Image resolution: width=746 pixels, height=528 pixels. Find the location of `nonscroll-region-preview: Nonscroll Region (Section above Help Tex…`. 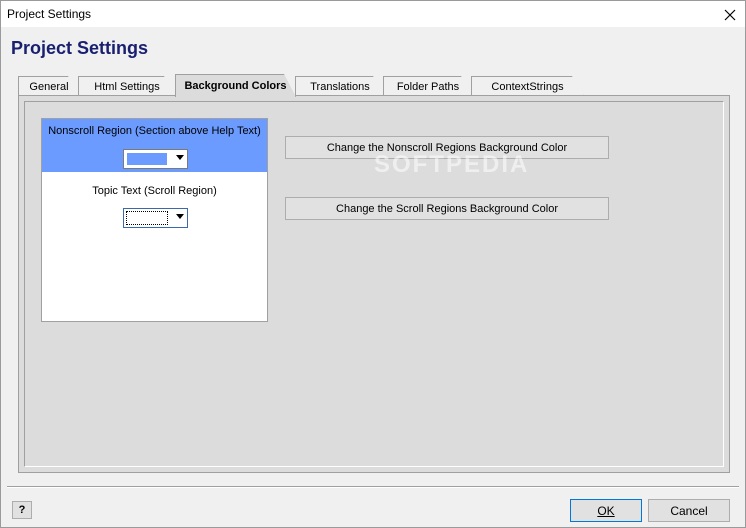

nonscroll-region-preview: Nonscroll Region (Section above Help Tex… is located at coordinates (154, 145).